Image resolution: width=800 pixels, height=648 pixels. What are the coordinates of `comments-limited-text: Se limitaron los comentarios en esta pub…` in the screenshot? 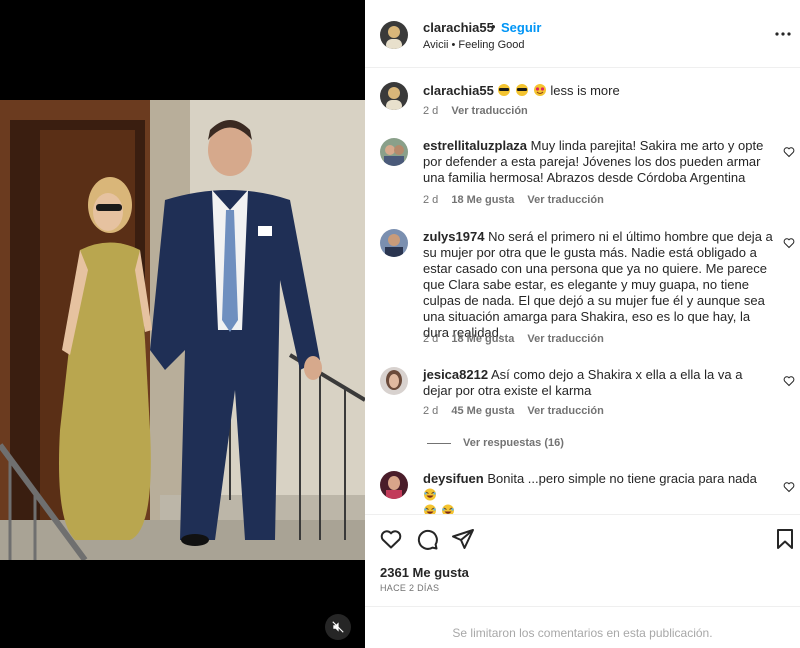 It's located at (582, 633).